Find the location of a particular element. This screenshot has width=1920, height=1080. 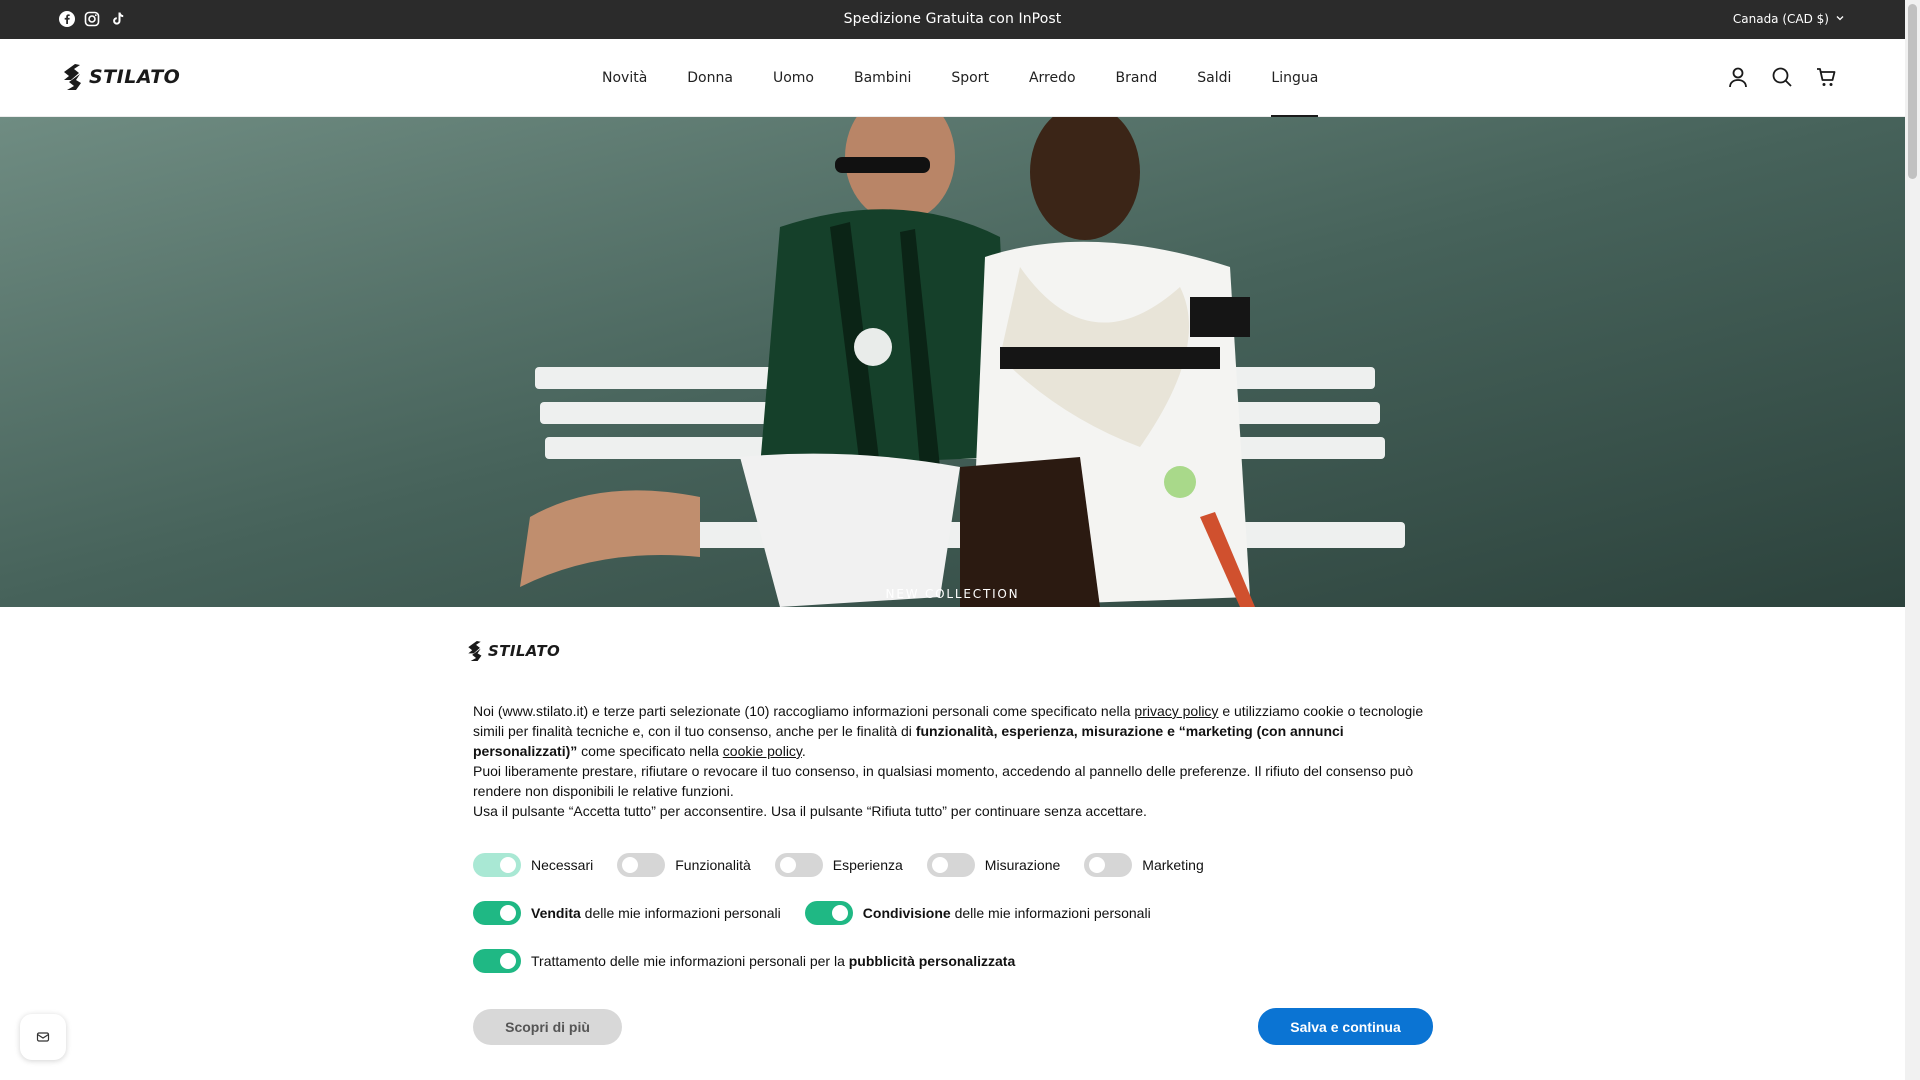

esperienza-switch is located at coordinates (798, 865).